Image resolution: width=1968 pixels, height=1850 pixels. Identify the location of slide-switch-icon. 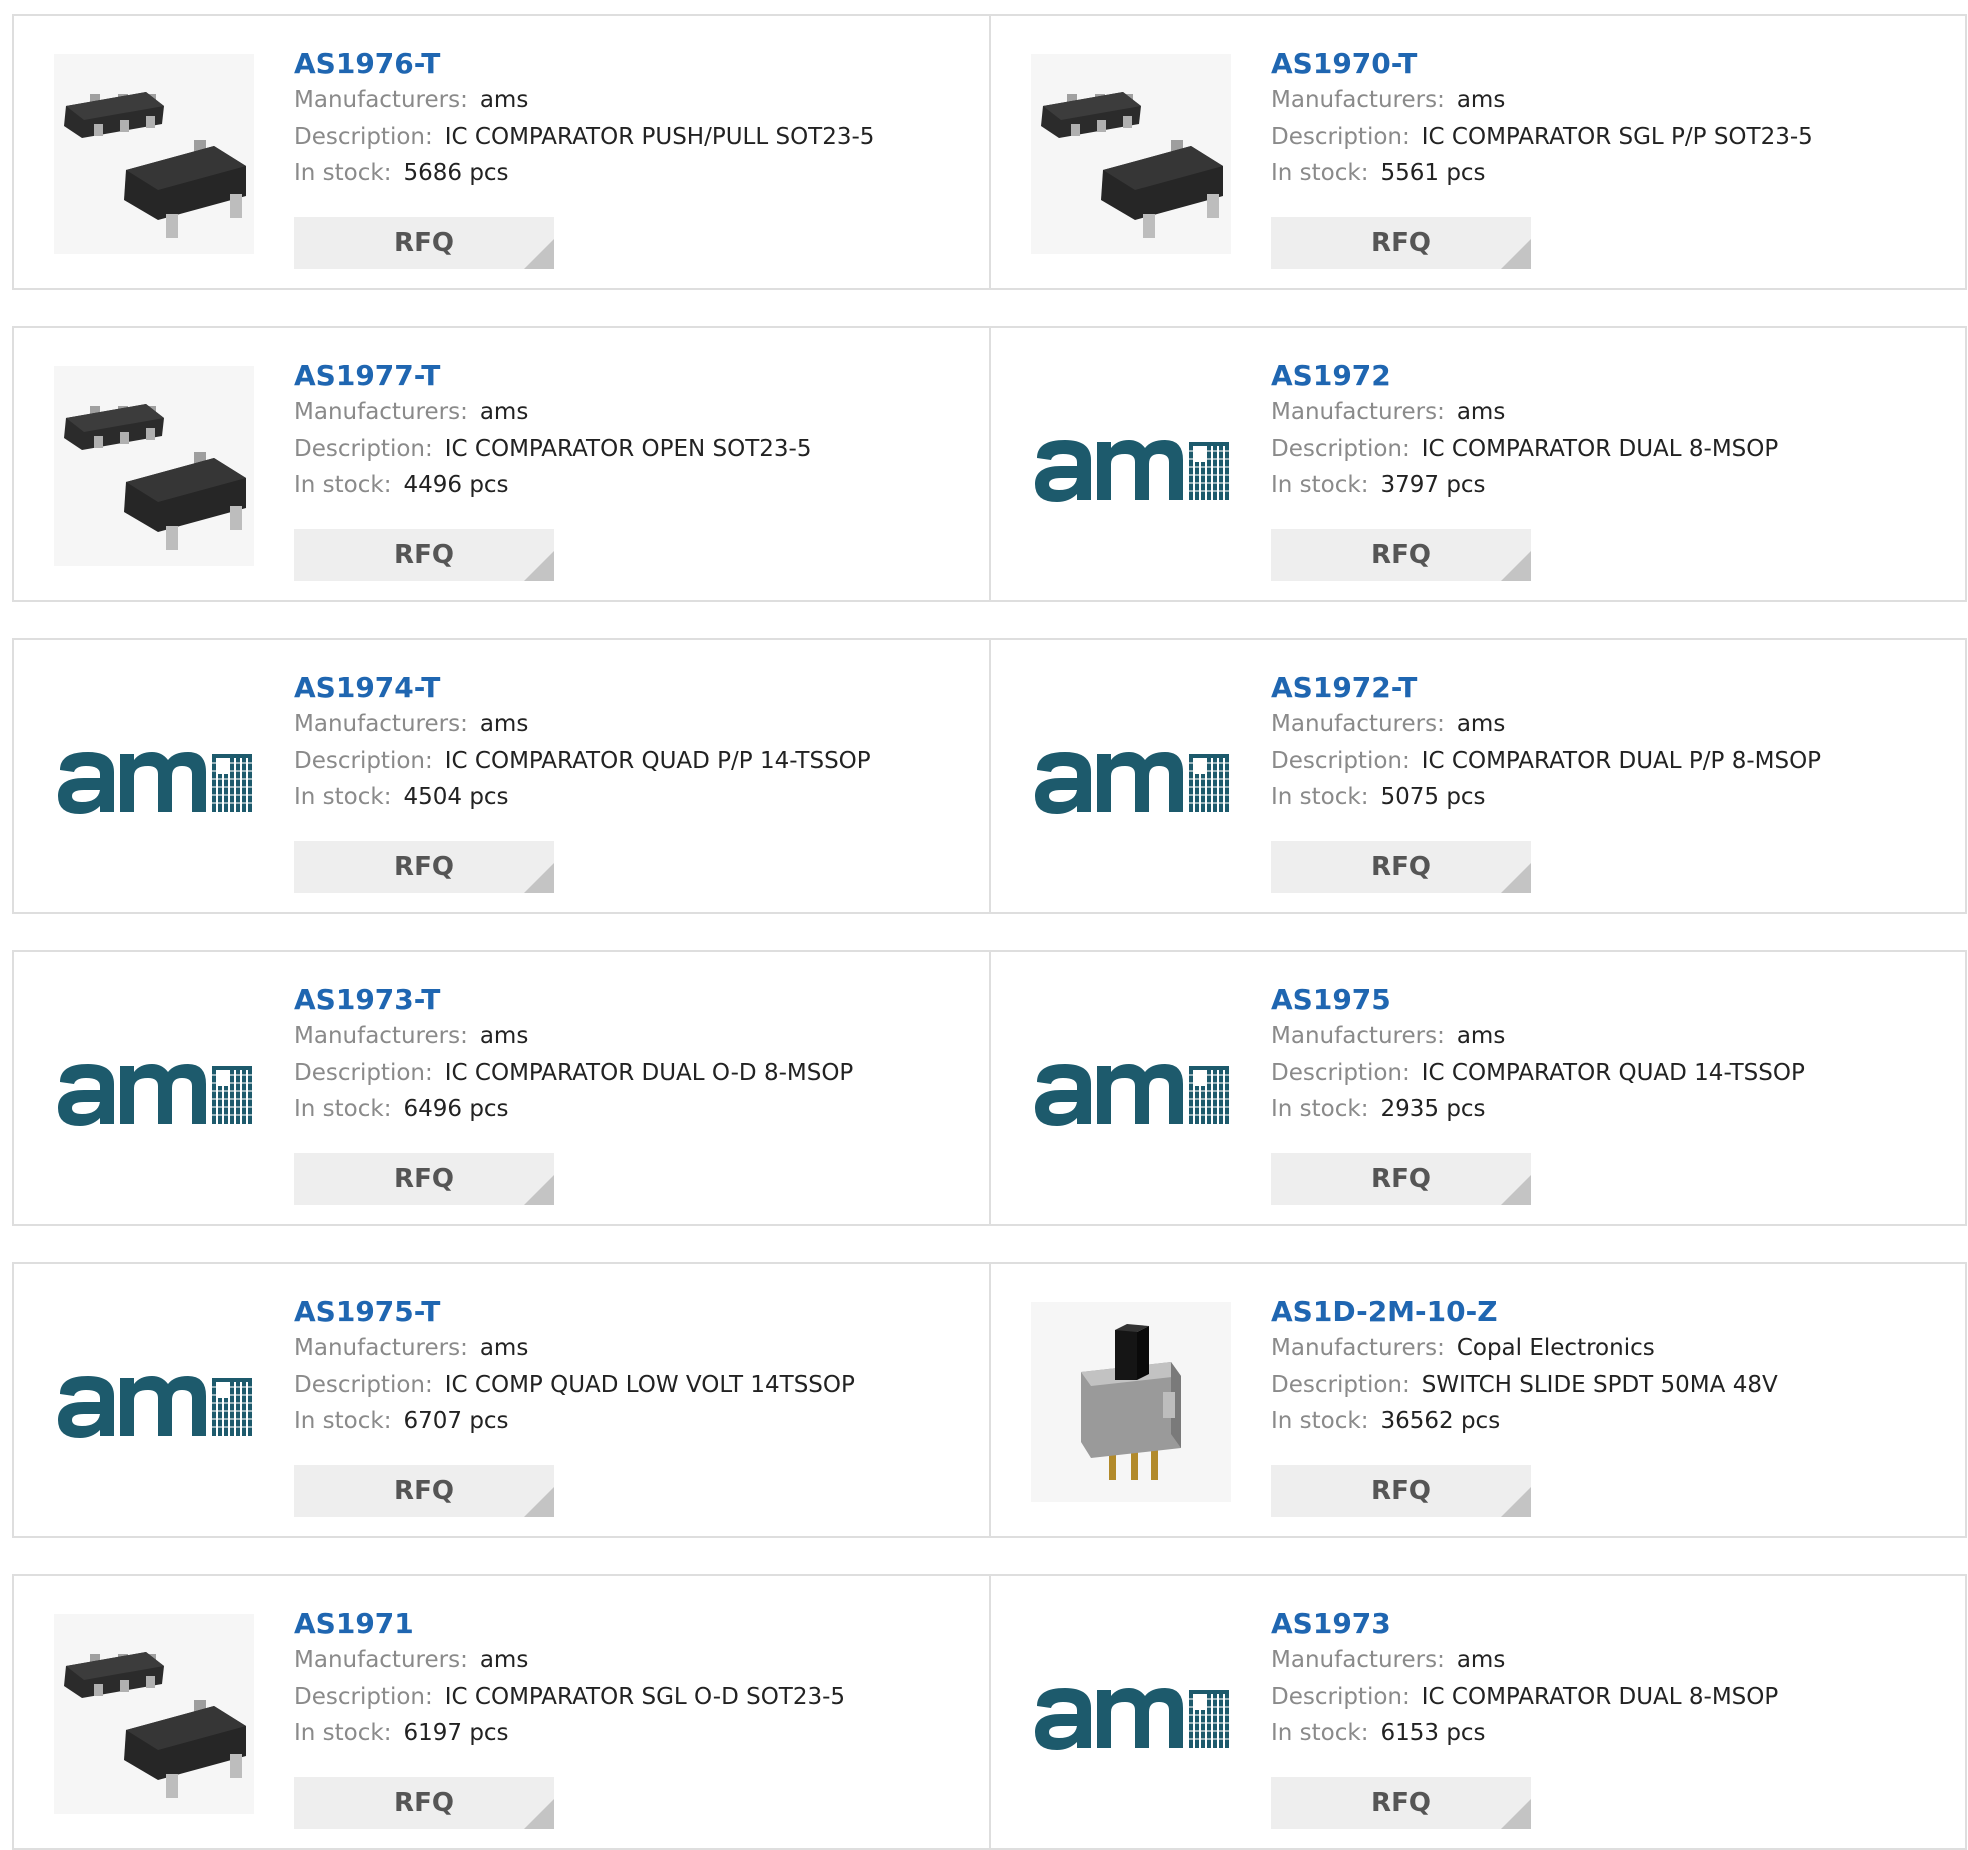
(1131, 1402).